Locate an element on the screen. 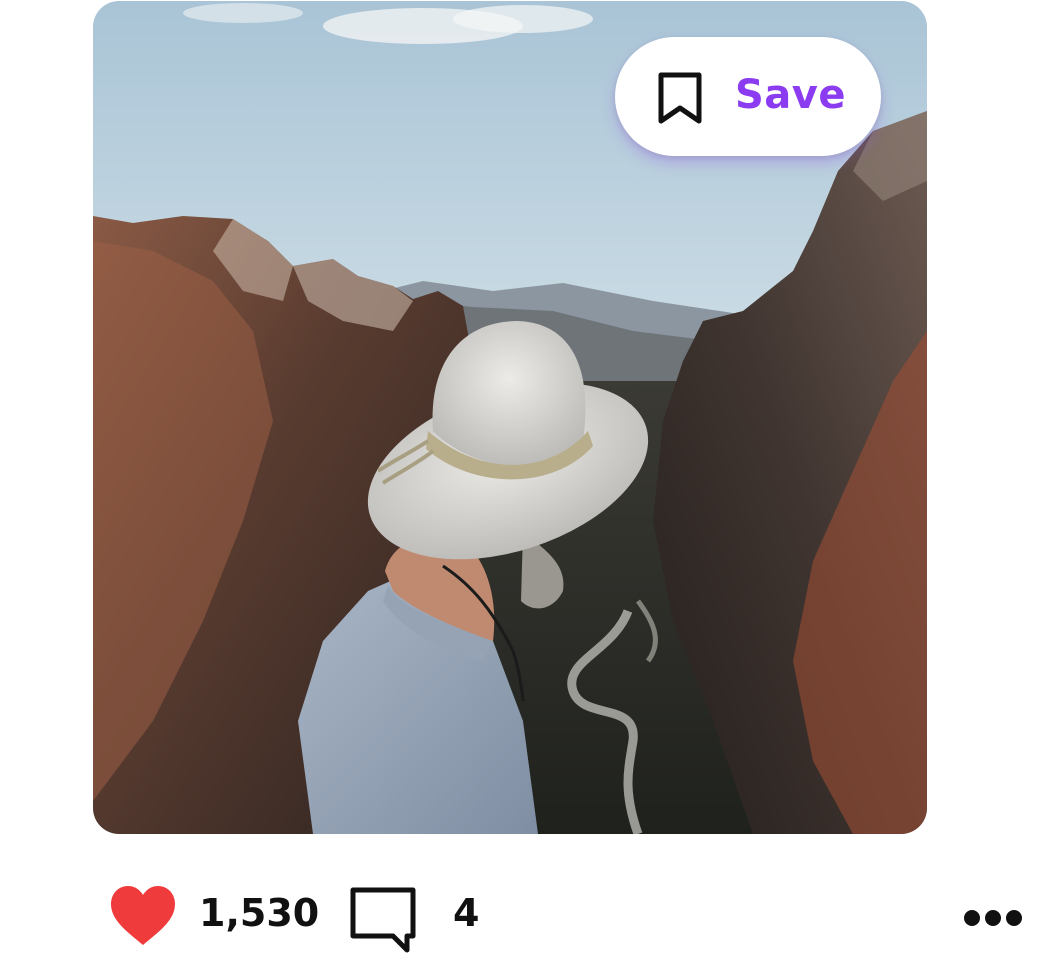 This screenshot has width=1058, height=970. save-label: Save is located at coordinates (791, 95).